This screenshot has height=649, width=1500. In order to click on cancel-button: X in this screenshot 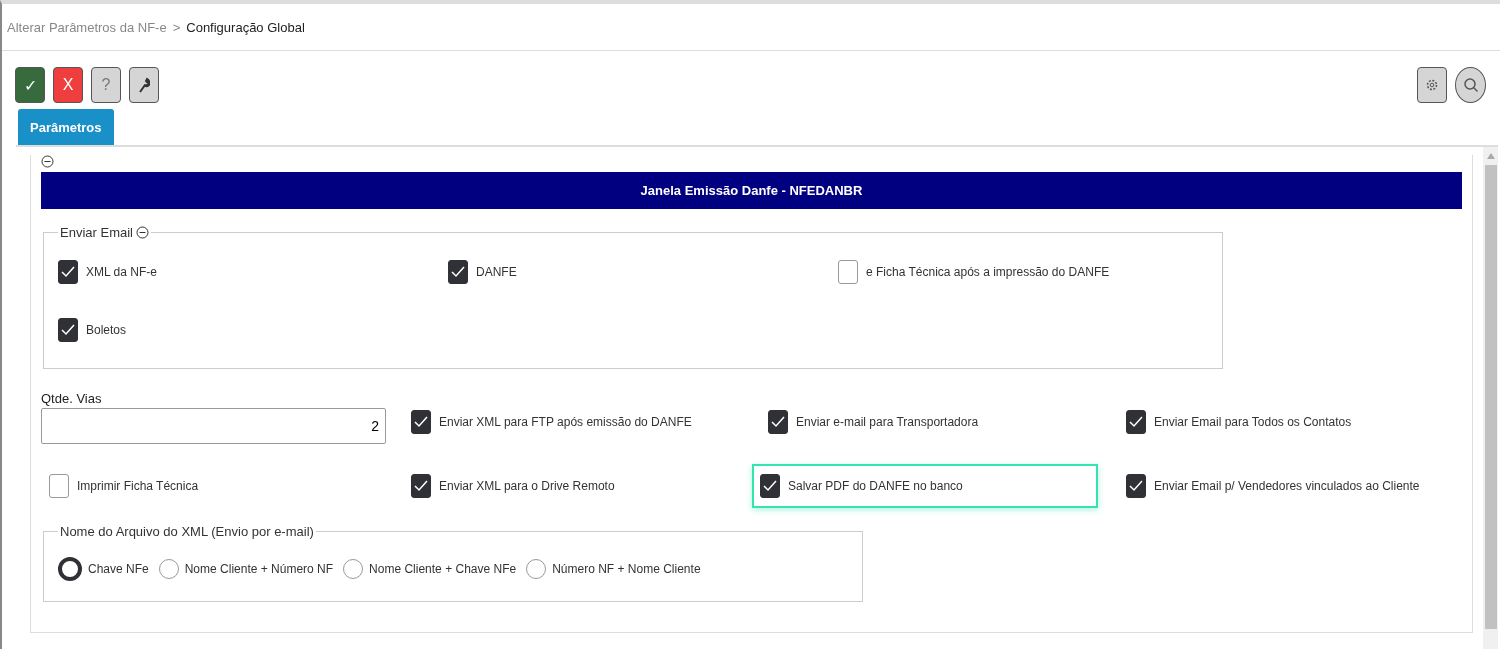, I will do `click(68, 85)`.